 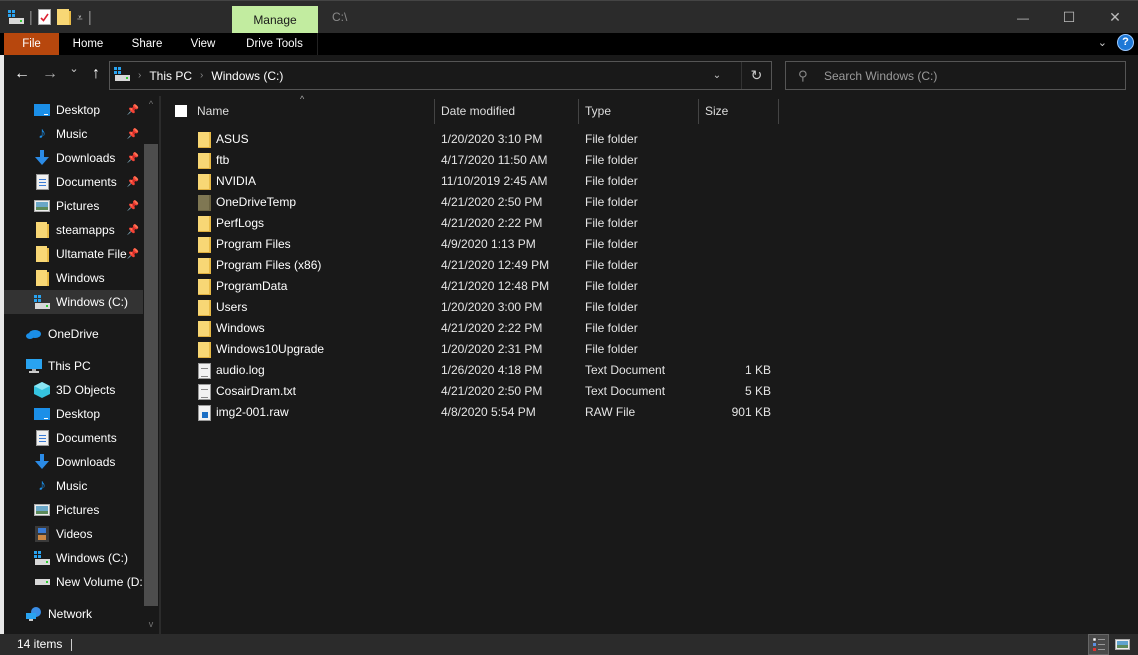 What do you see at coordinates (471, 202) in the screenshot?
I see `file-row: OneDriveTemp 4/21/2020 2:50 PM File folder` at bounding box center [471, 202].